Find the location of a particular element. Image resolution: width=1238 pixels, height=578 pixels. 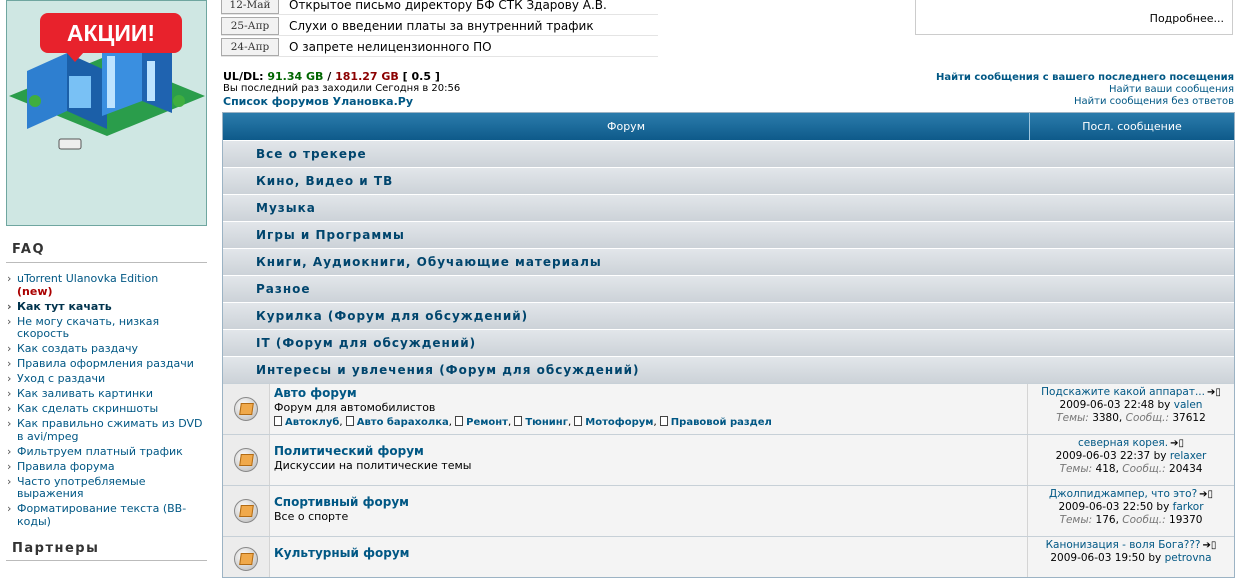

faq-item: Как правильно сжимать из DVD в avi/mpeg is located at coordinates (108, 430).